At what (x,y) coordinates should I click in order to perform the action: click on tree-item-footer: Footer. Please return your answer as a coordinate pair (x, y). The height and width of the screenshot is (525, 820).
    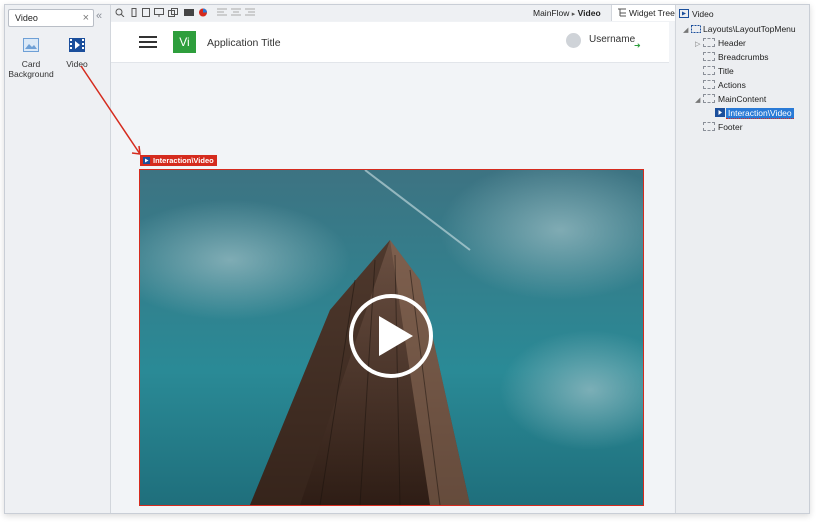
    Looking at the image, I should click on (723, 127).